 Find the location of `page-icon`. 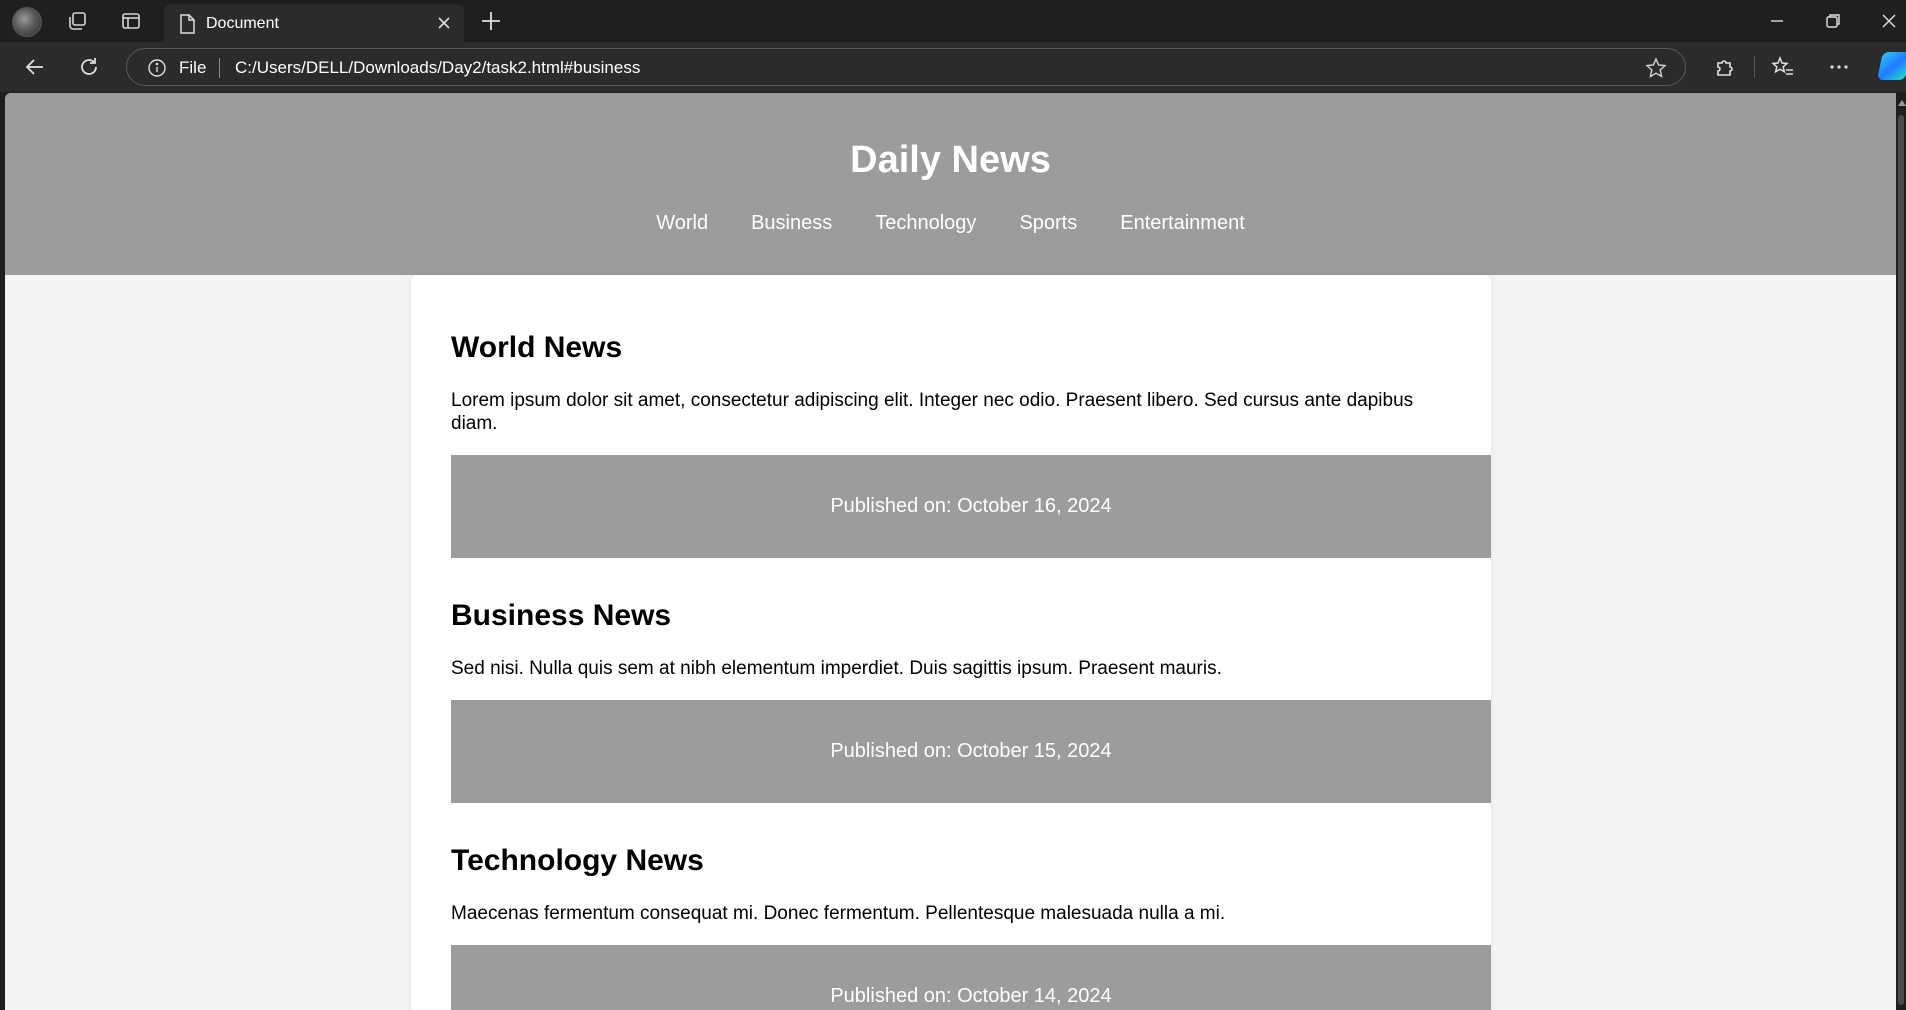

page-icon is located at coordinates (187, 24).